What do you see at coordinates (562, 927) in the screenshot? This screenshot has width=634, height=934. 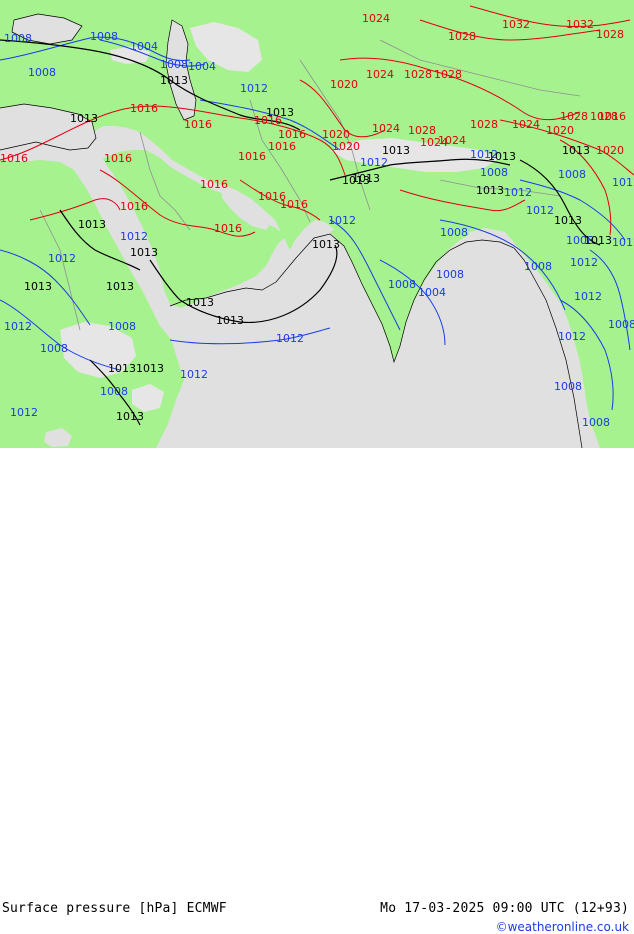 I see `credit-link: ©weatheronline.co.uk` at bounding box center [562, 927].